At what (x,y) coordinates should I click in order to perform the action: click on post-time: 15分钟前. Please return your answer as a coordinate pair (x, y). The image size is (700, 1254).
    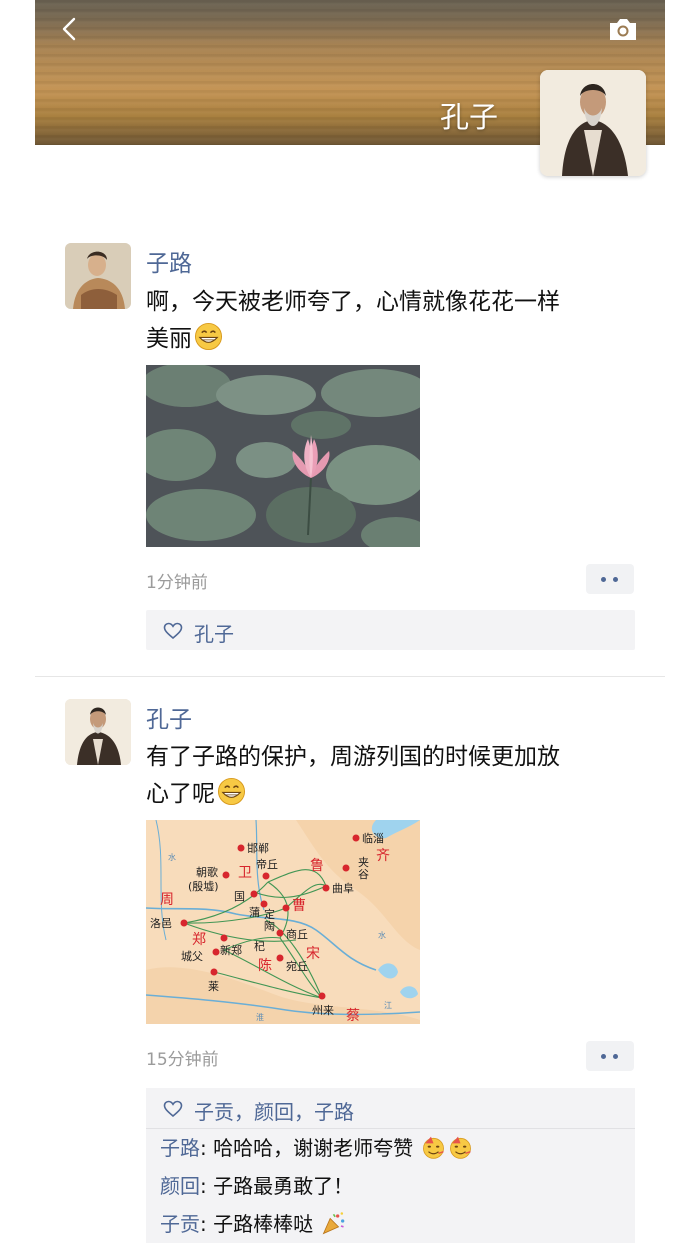
    Looking at the image, I should click on (182, 1060).